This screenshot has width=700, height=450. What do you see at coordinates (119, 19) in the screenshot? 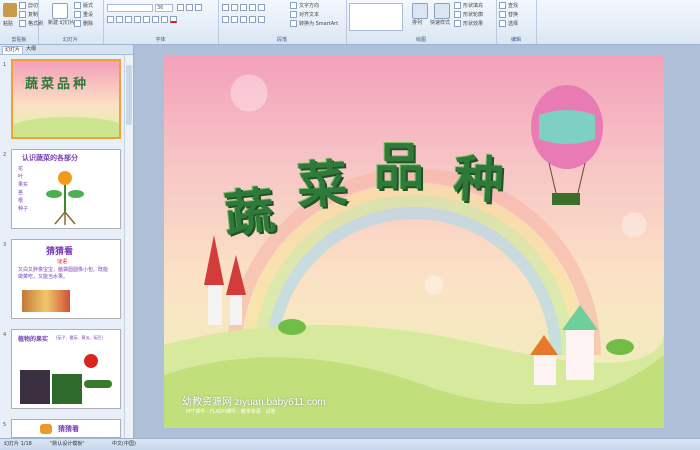
I see `italic-icon` at bounding box center [119, 19].